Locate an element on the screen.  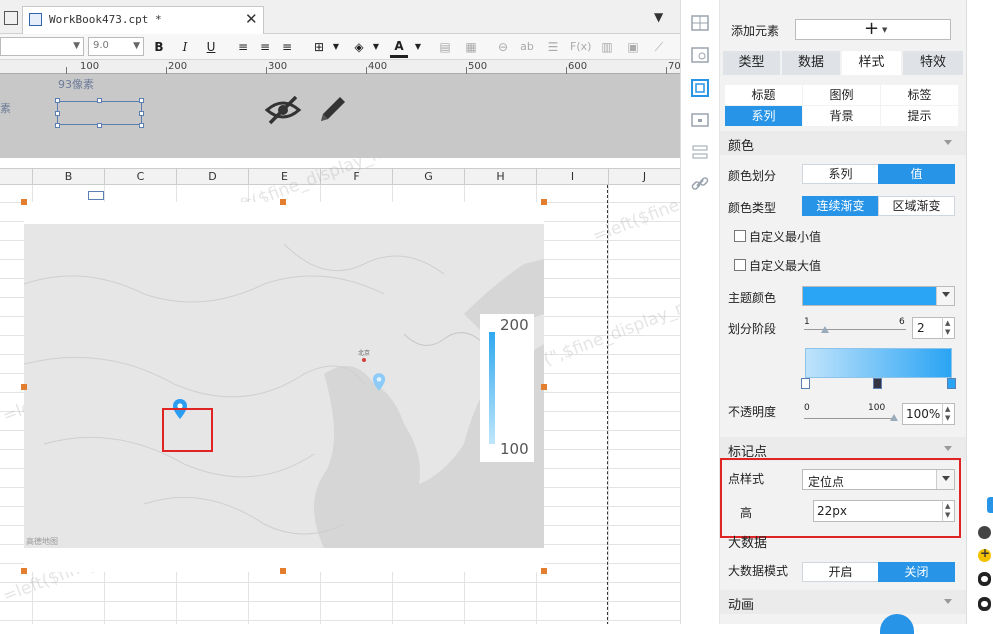
subtab-background: 背景 is located at coordinates (841, 116).